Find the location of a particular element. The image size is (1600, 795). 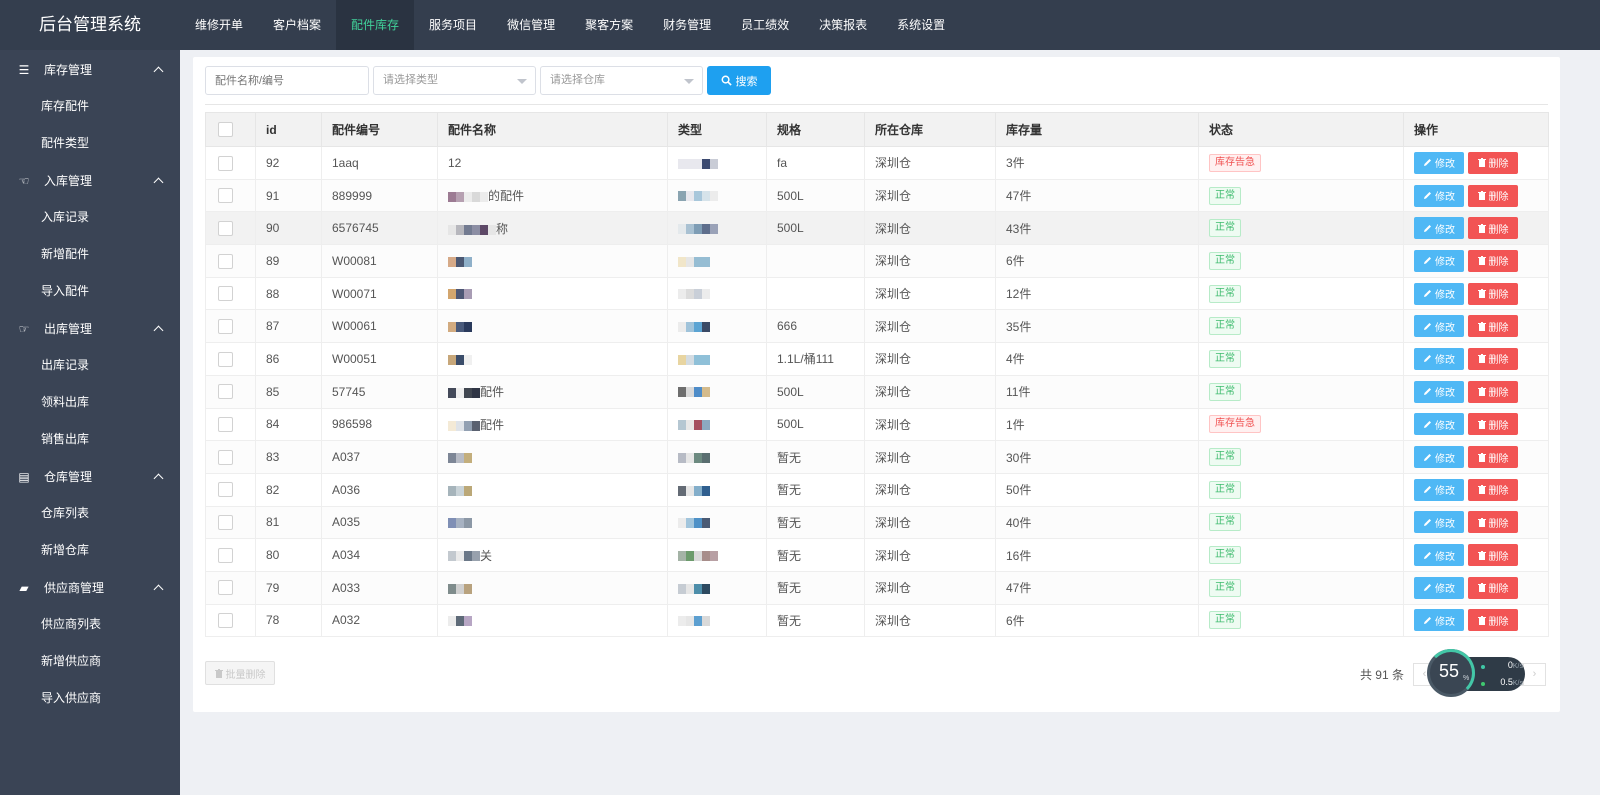

sidebar-item-4-0: 供应商列表 is located at coordinates (90, 624).